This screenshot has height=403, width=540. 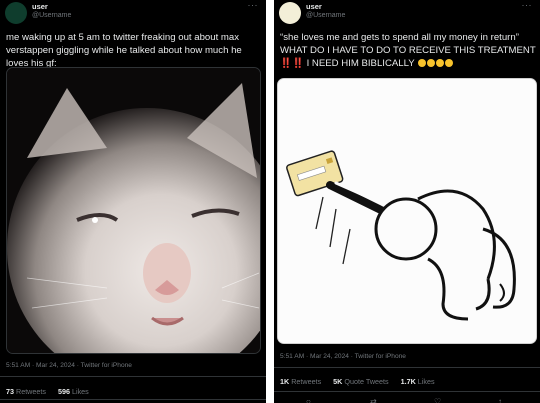 I want to click on share-icon: ↑, so click(x=500, y=400).